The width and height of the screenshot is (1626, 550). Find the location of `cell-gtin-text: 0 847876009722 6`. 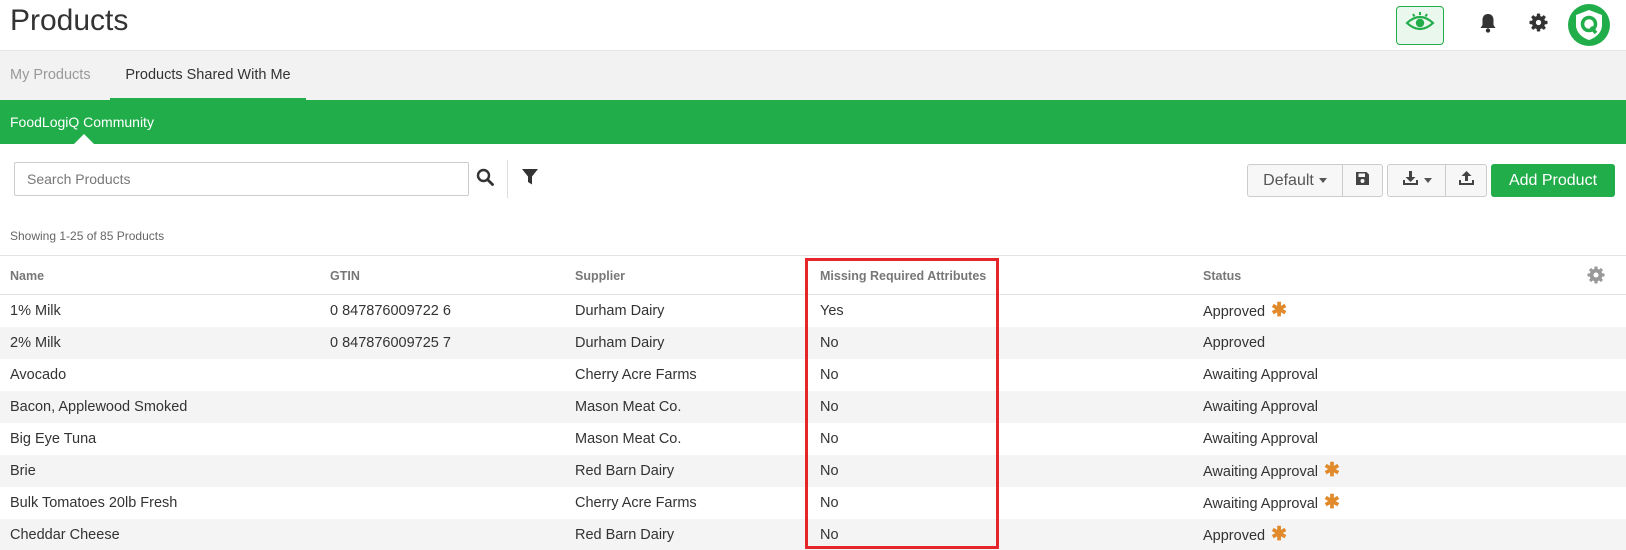

cell-gtin-text: 0 847876009722 6 is located at coordinates (390, 311).